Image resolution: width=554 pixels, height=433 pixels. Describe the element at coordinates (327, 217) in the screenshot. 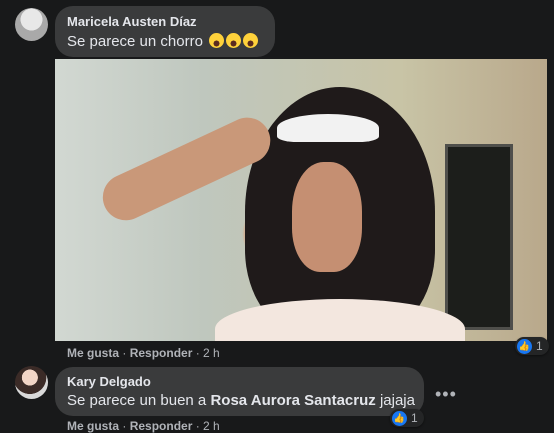

I see `gif-person-face` at that location.